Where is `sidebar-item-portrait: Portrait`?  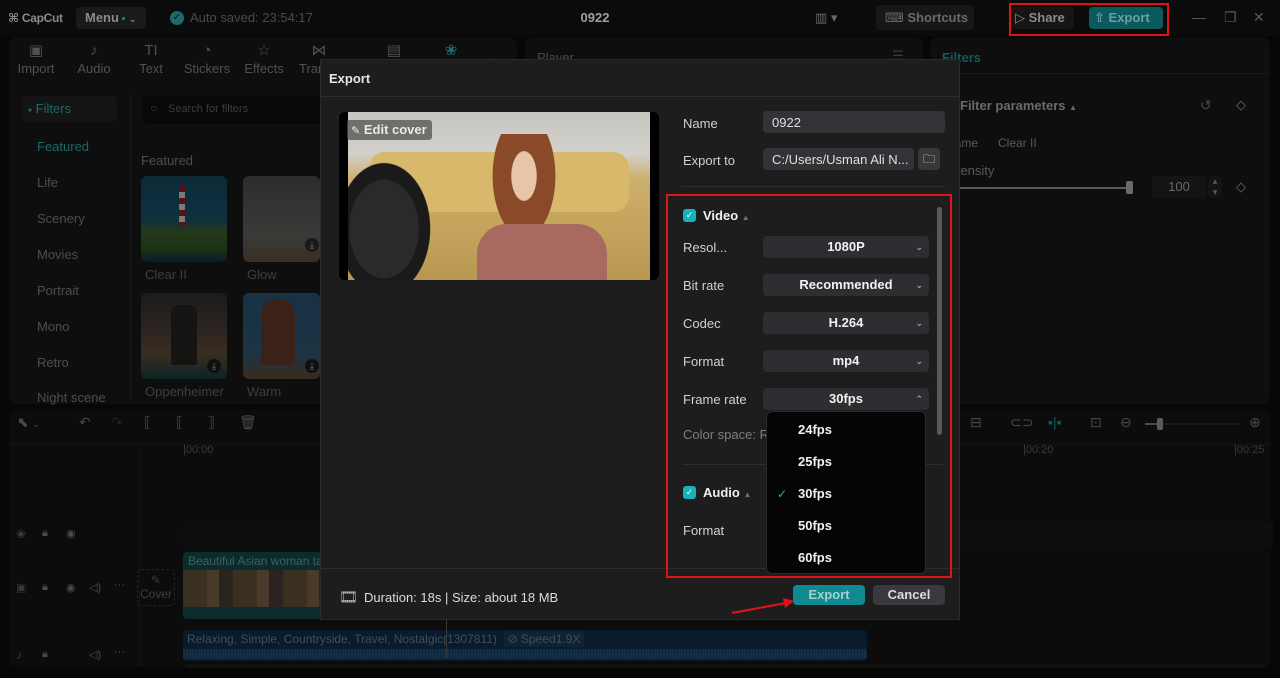
sidebar-item-portrait: Portrait is located at coordinates (58, 290).